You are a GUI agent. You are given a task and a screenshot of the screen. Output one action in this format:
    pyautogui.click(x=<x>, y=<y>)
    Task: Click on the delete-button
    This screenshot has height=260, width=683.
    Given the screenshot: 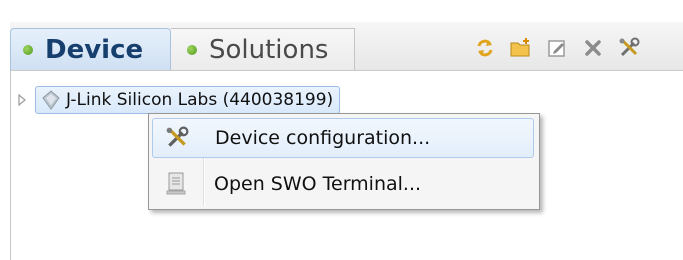 What is the action you would take?
    pyautogui.click(x=593, y=48)
    